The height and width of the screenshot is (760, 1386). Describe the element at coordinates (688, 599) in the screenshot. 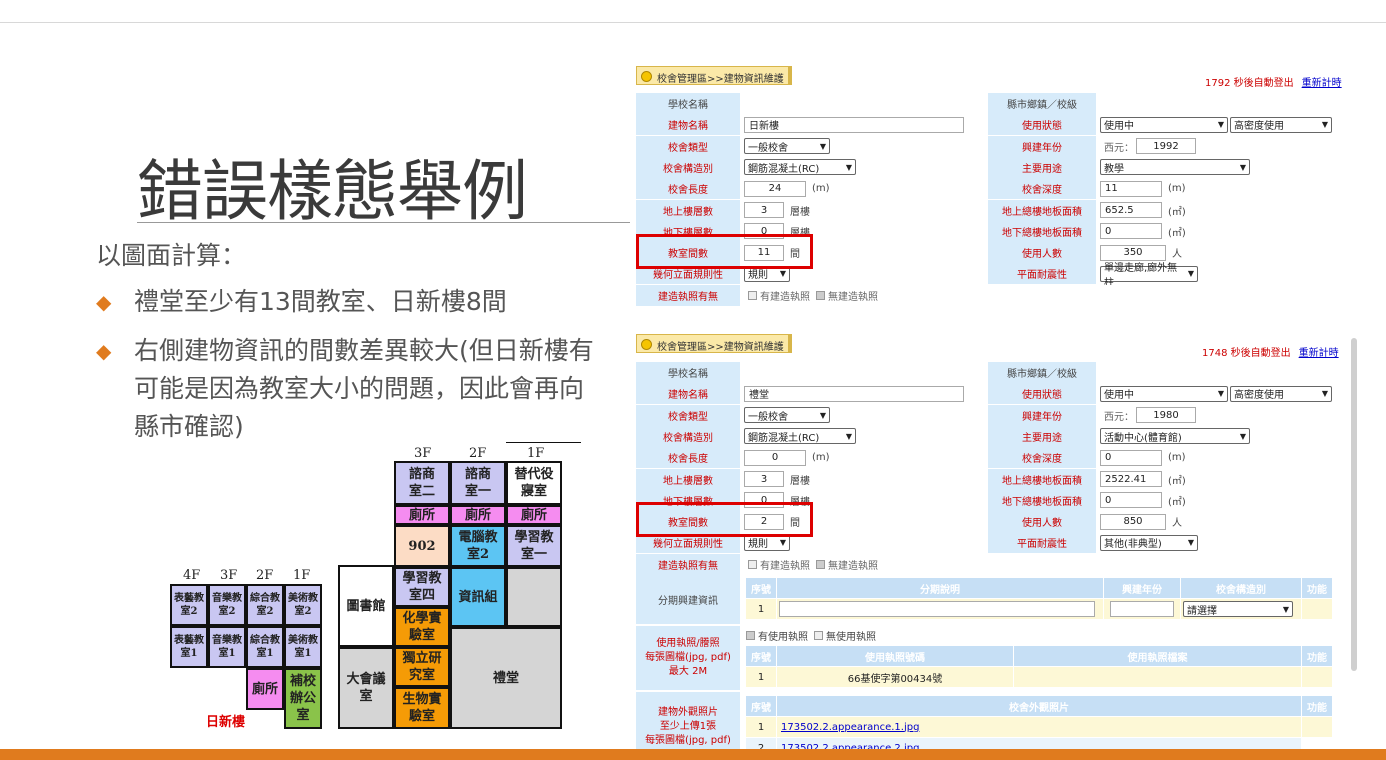

I see `field-label: 分期興建資訊` at that location.